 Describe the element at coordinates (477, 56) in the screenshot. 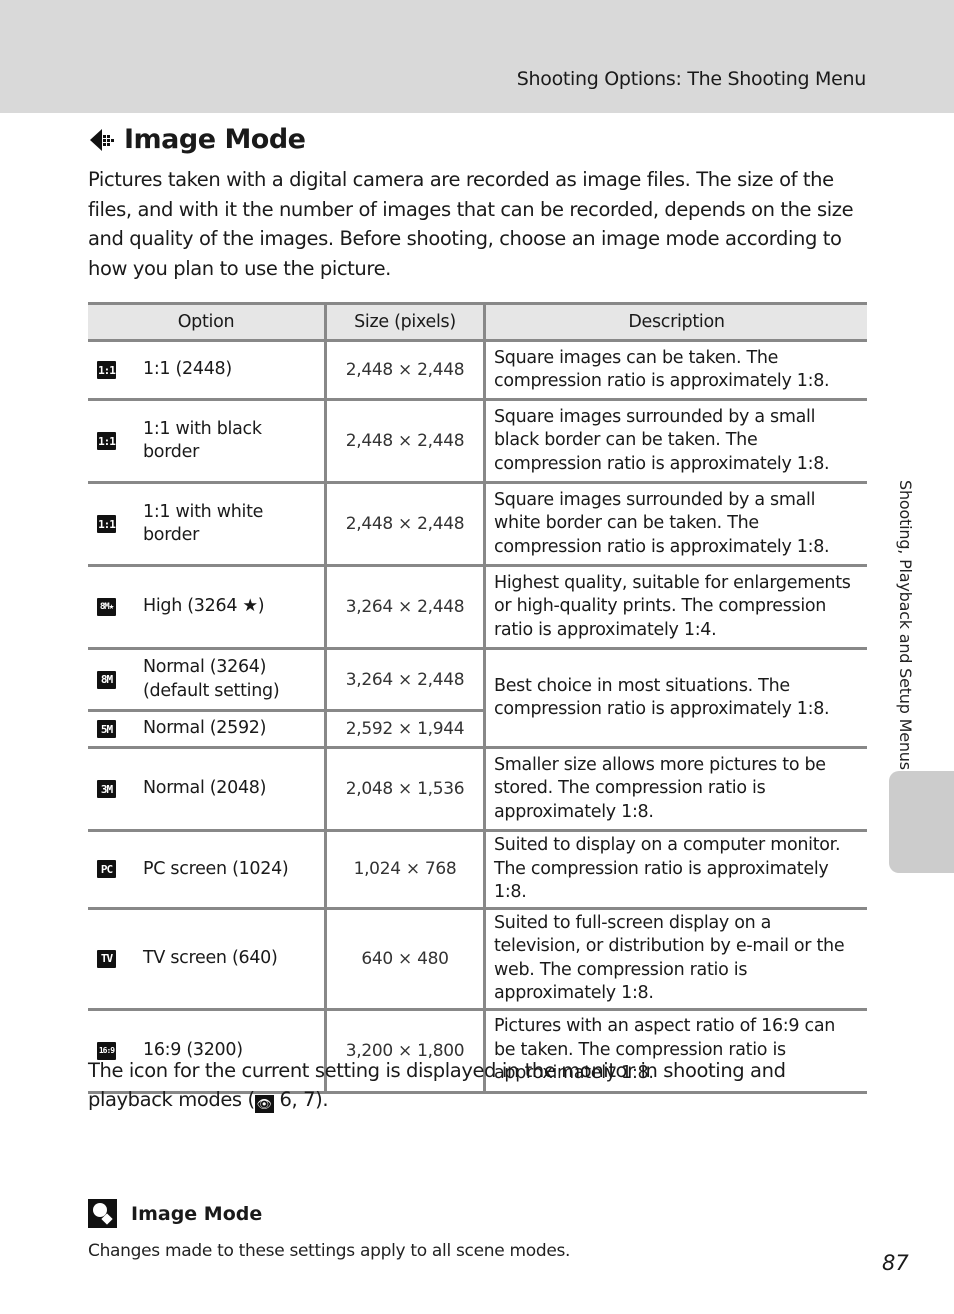

I see `header-band: Shooting Options: The Shooting Menu` at that location.